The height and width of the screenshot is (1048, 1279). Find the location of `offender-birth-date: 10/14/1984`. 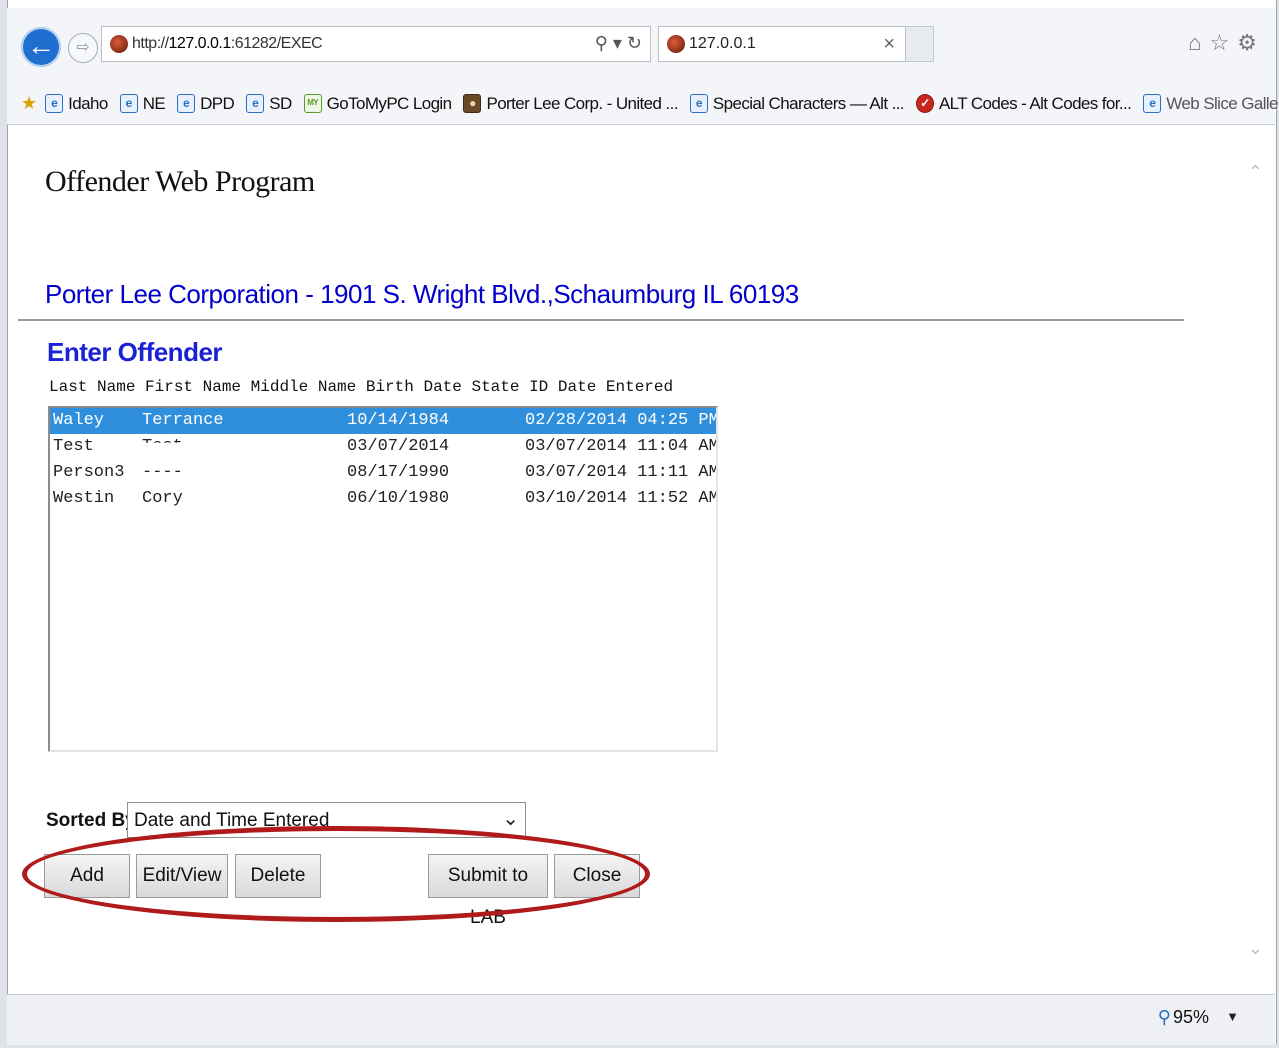

offender-birth-date: 10/14/1984 is located at coordinates (398, 420).